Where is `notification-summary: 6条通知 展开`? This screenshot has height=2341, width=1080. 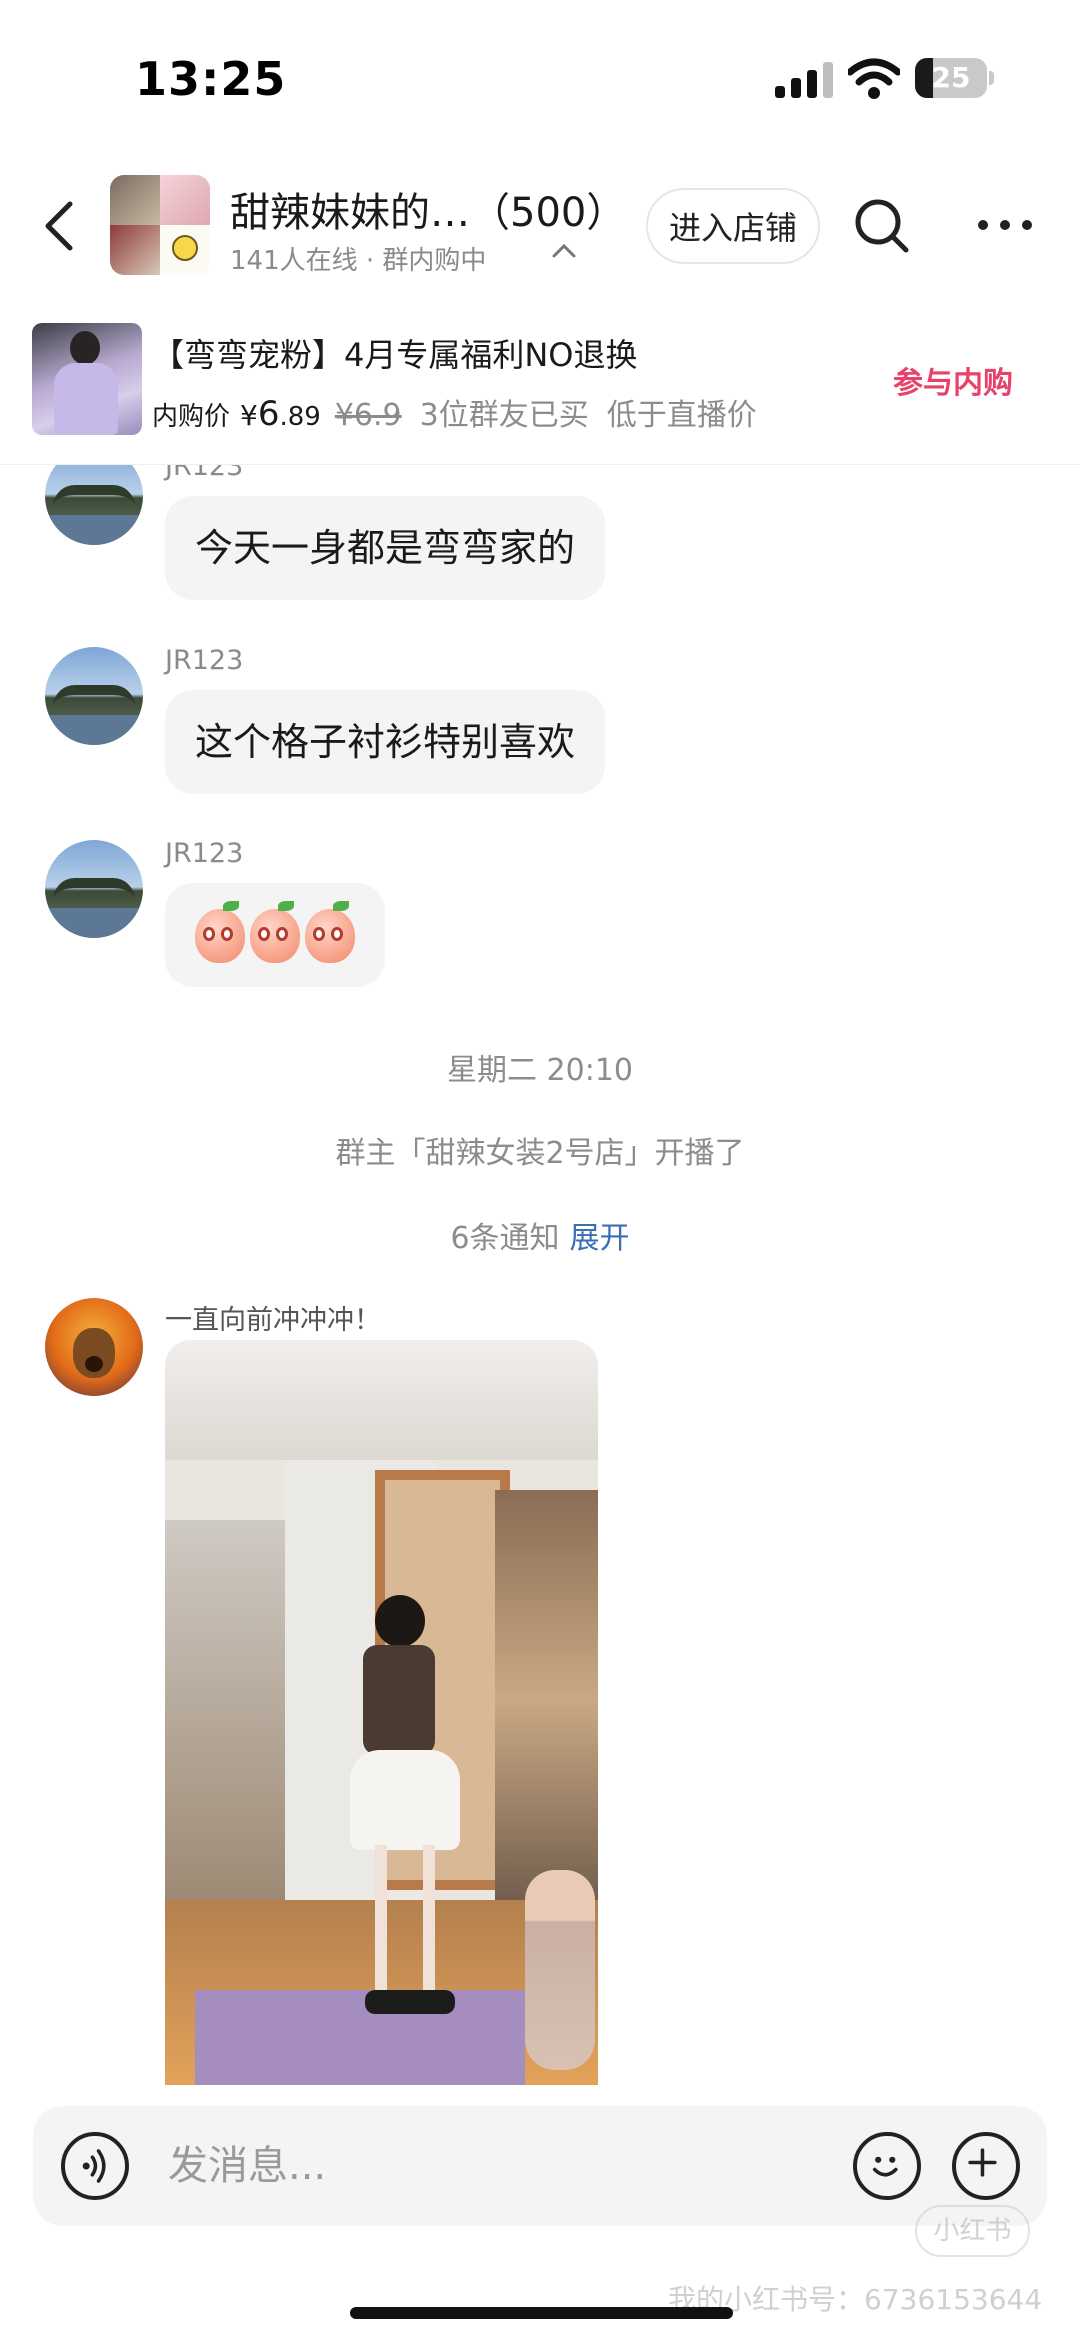 notification-summary: 6条通知 展开 is located at coordinates (540, 1235).